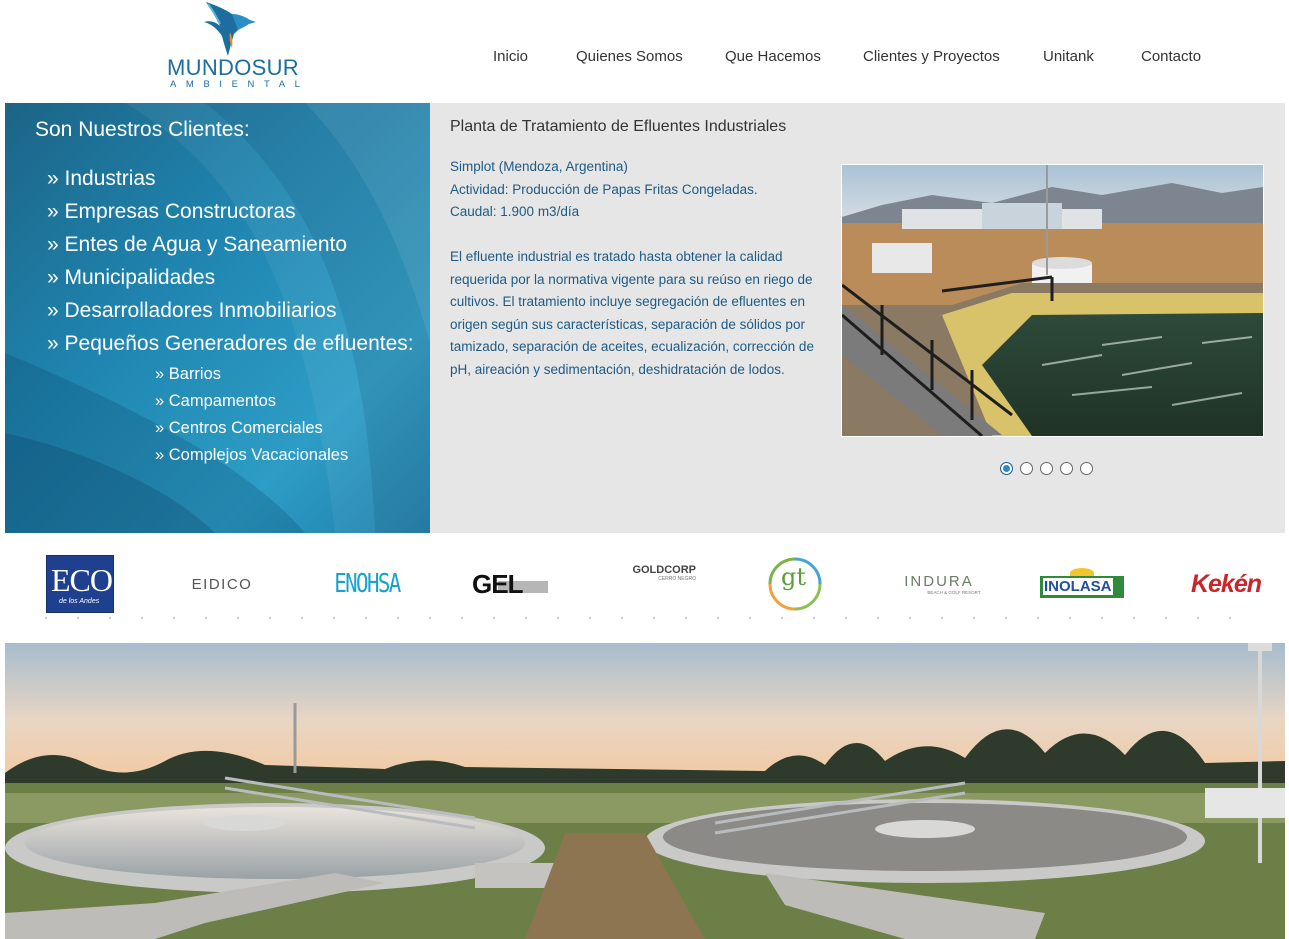 Image resolution: width=1289 pixels, height=939 pixels. I want to click on nav-inicio: Inicio, so click(510, 56).